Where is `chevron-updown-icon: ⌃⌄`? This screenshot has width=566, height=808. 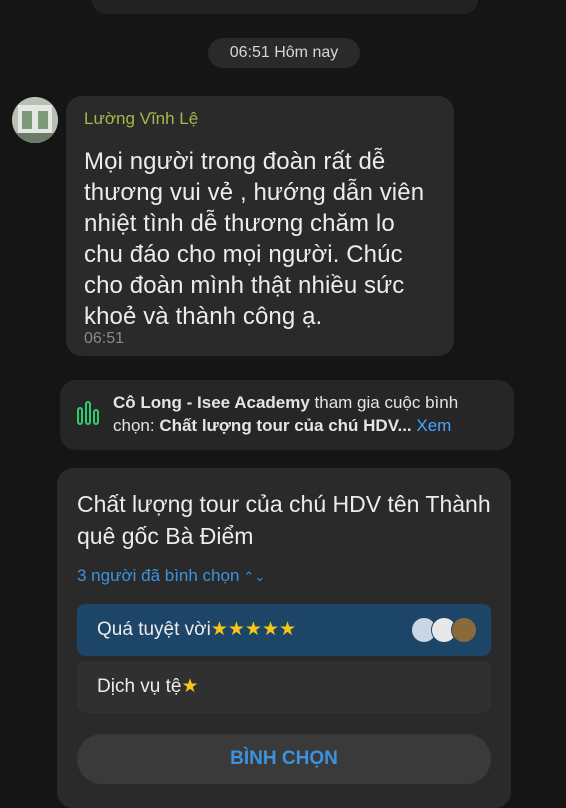 chevron-updown-icon: ⌃⌄ is located at coordinates (254, 576).